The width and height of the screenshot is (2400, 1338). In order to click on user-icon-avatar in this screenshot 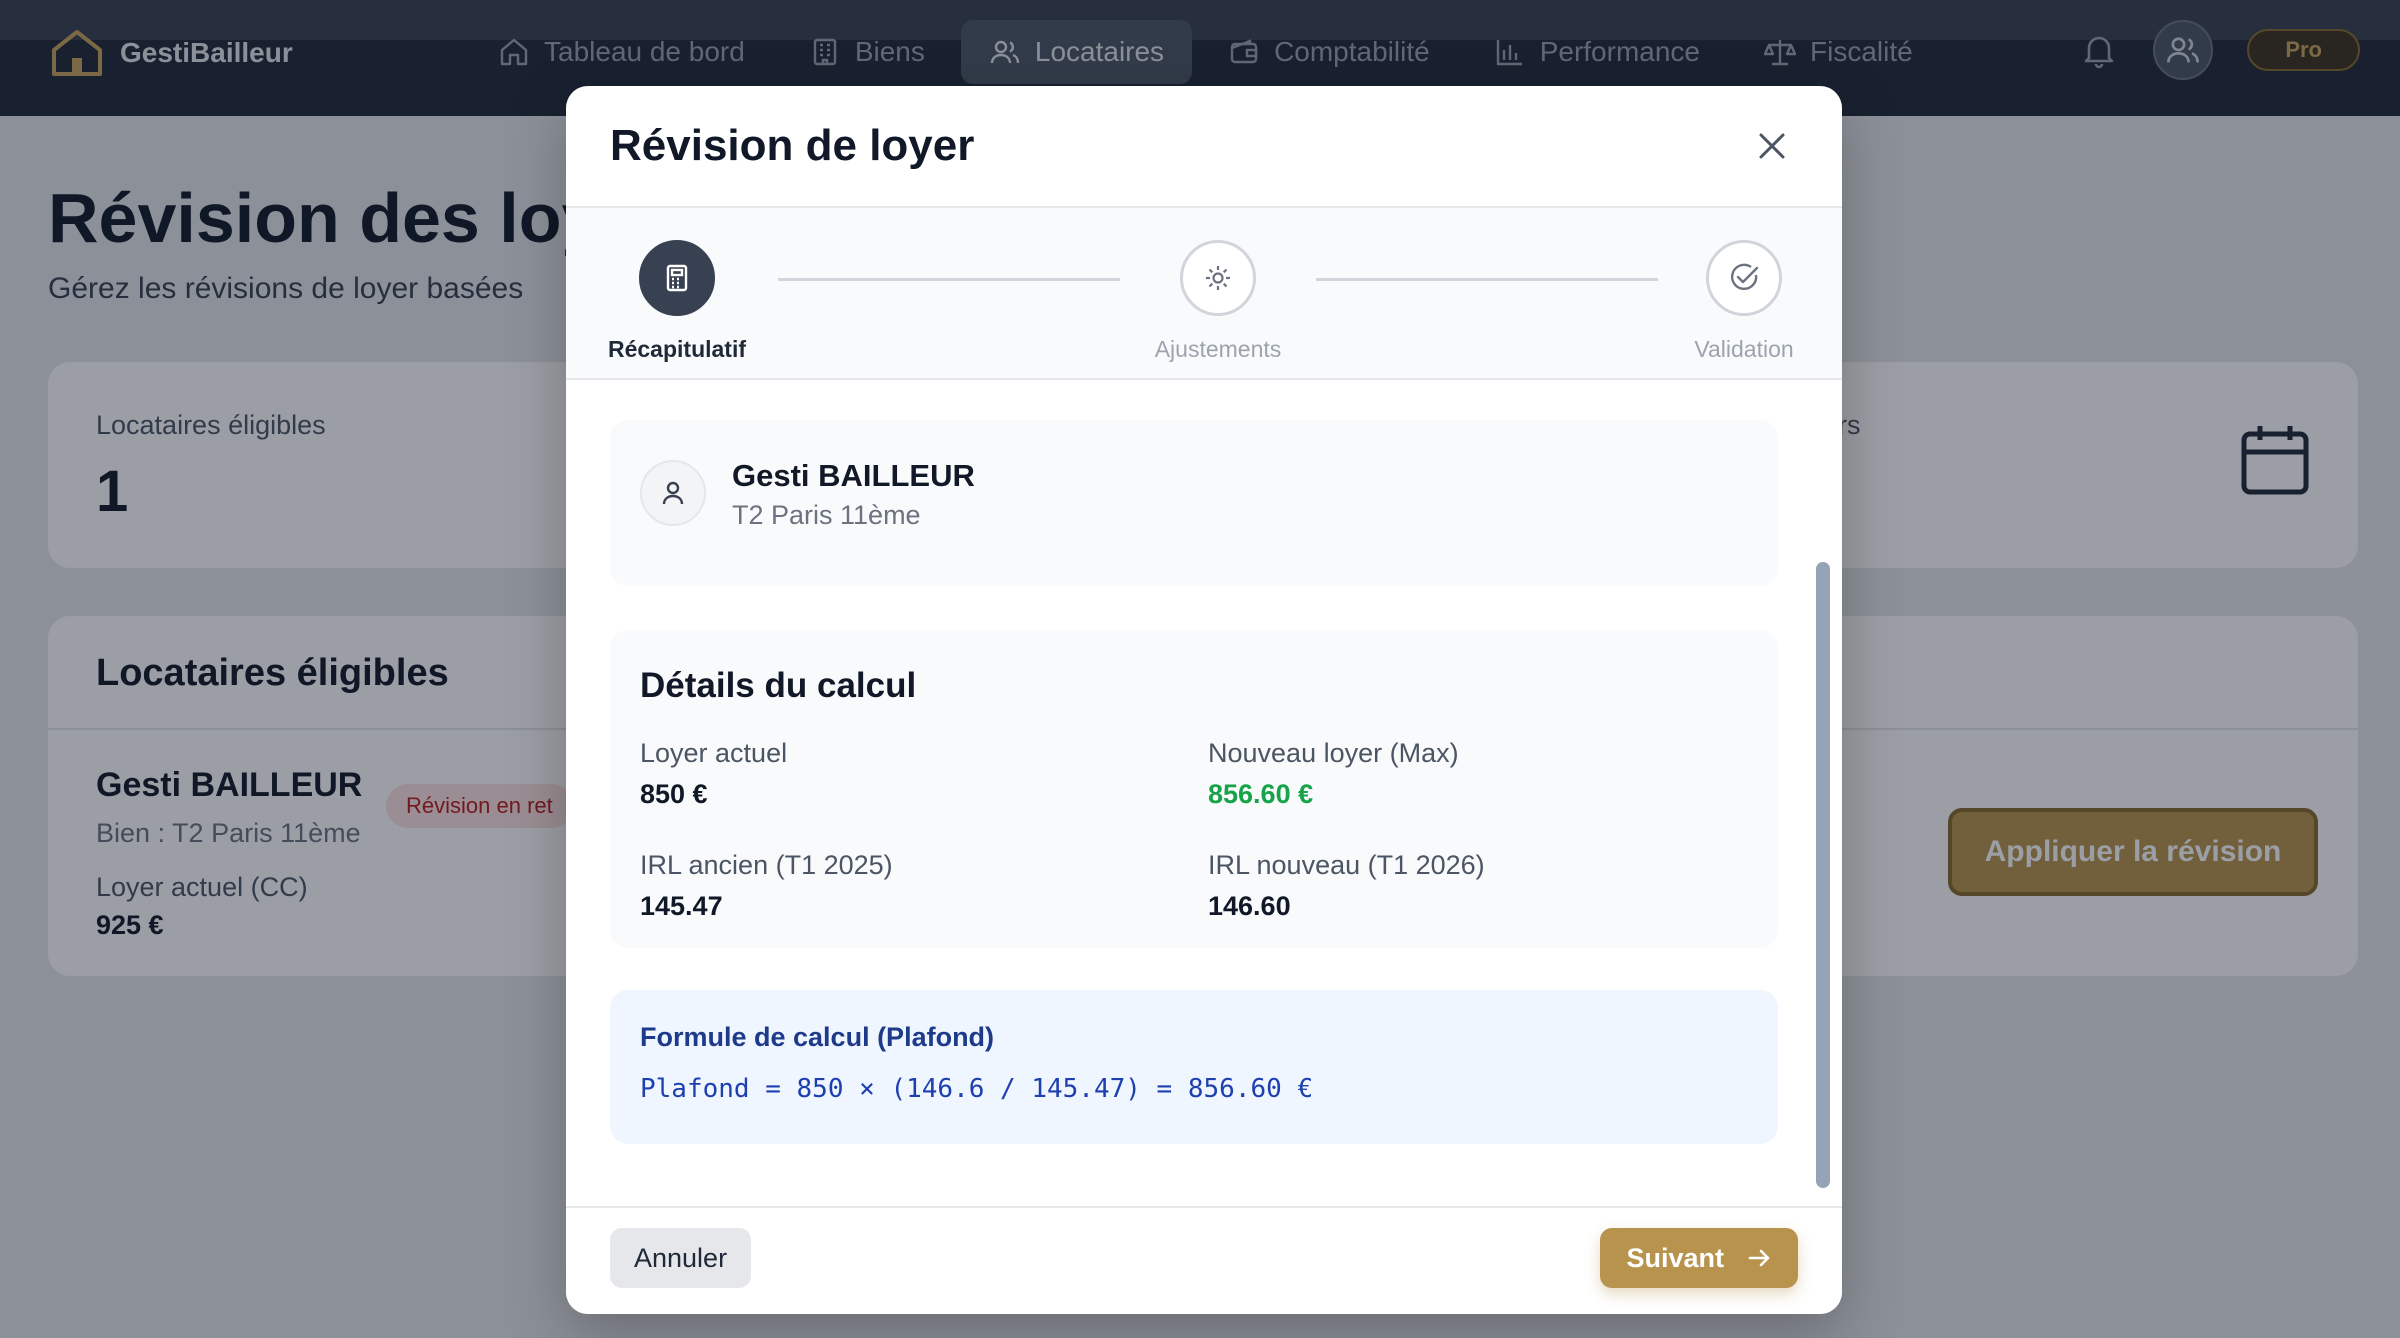, I will do `click(673, 493)`.